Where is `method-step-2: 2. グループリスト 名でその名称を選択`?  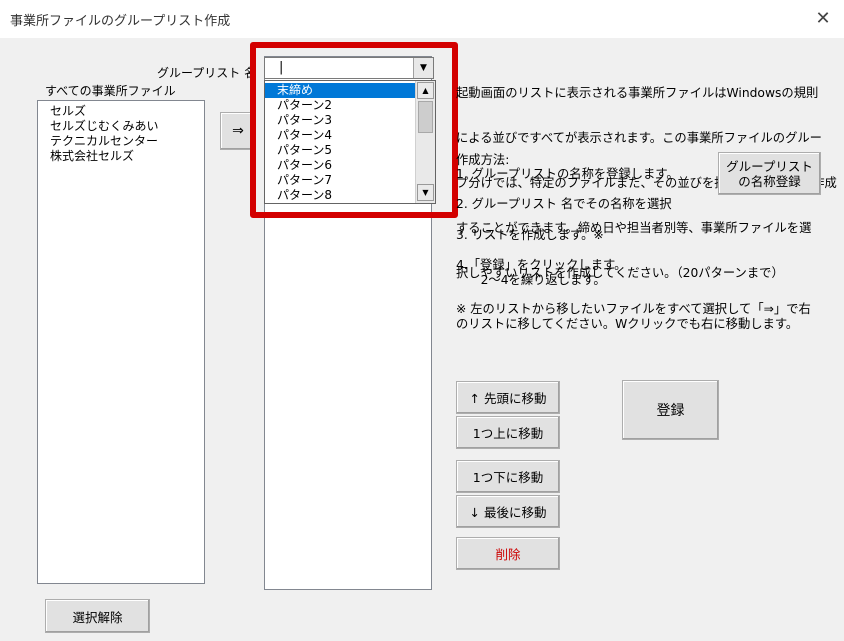 method-step-2: 2. グループリスト 名でその名称を選択 is located at coordinates (564, 204).